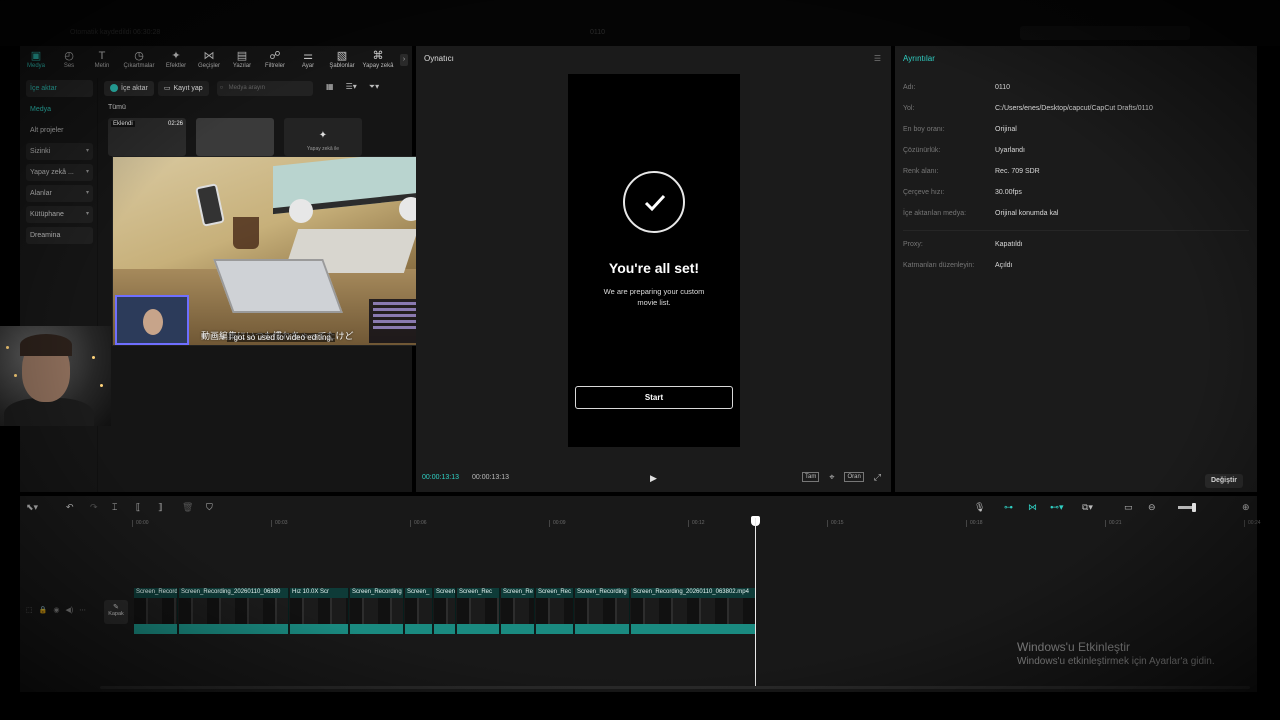  What do you see at coordinates (59, 88) in the screenshot?
I see `sidebar-item-import: İçe aktar` at bounding box center [59, 88].